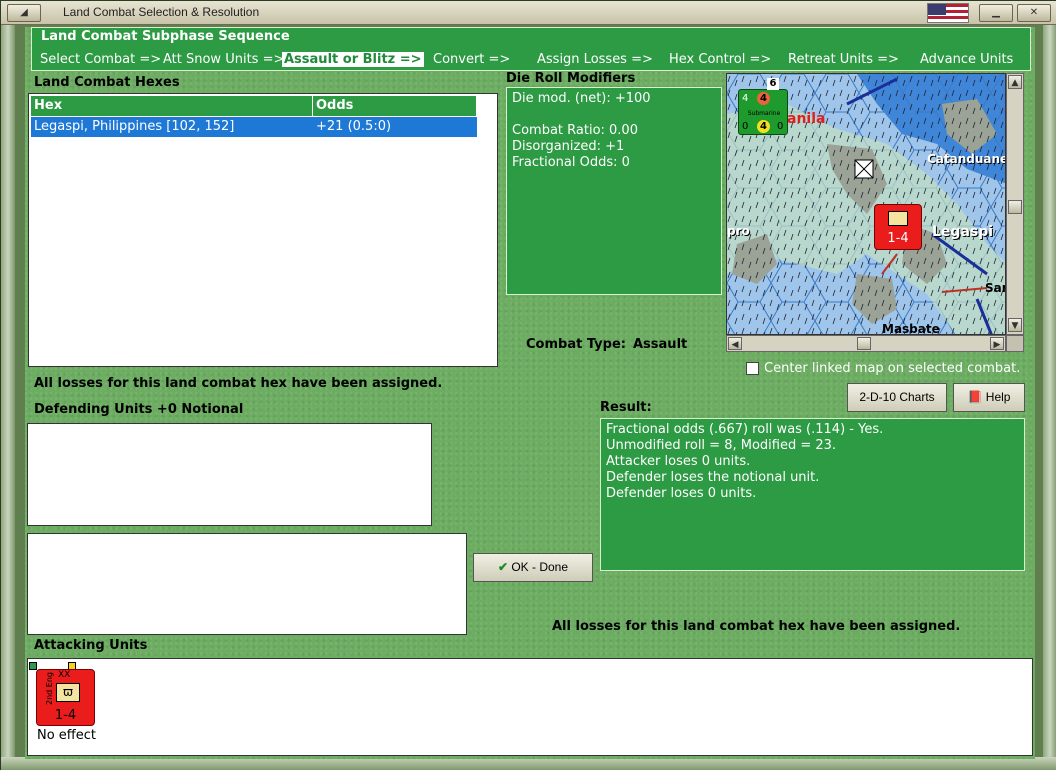  I want to click on attacking-unit-status: No effect, so click(67, 735).